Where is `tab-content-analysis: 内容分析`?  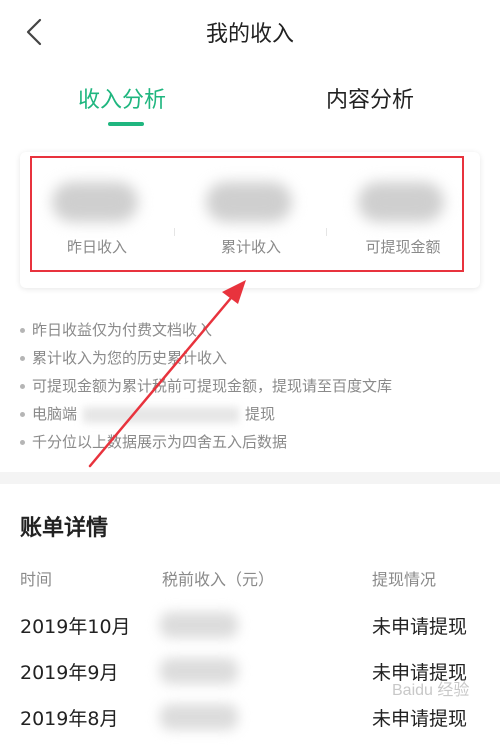 tab-content-analysis: 内容分析 is located at coordinates (370, 98).